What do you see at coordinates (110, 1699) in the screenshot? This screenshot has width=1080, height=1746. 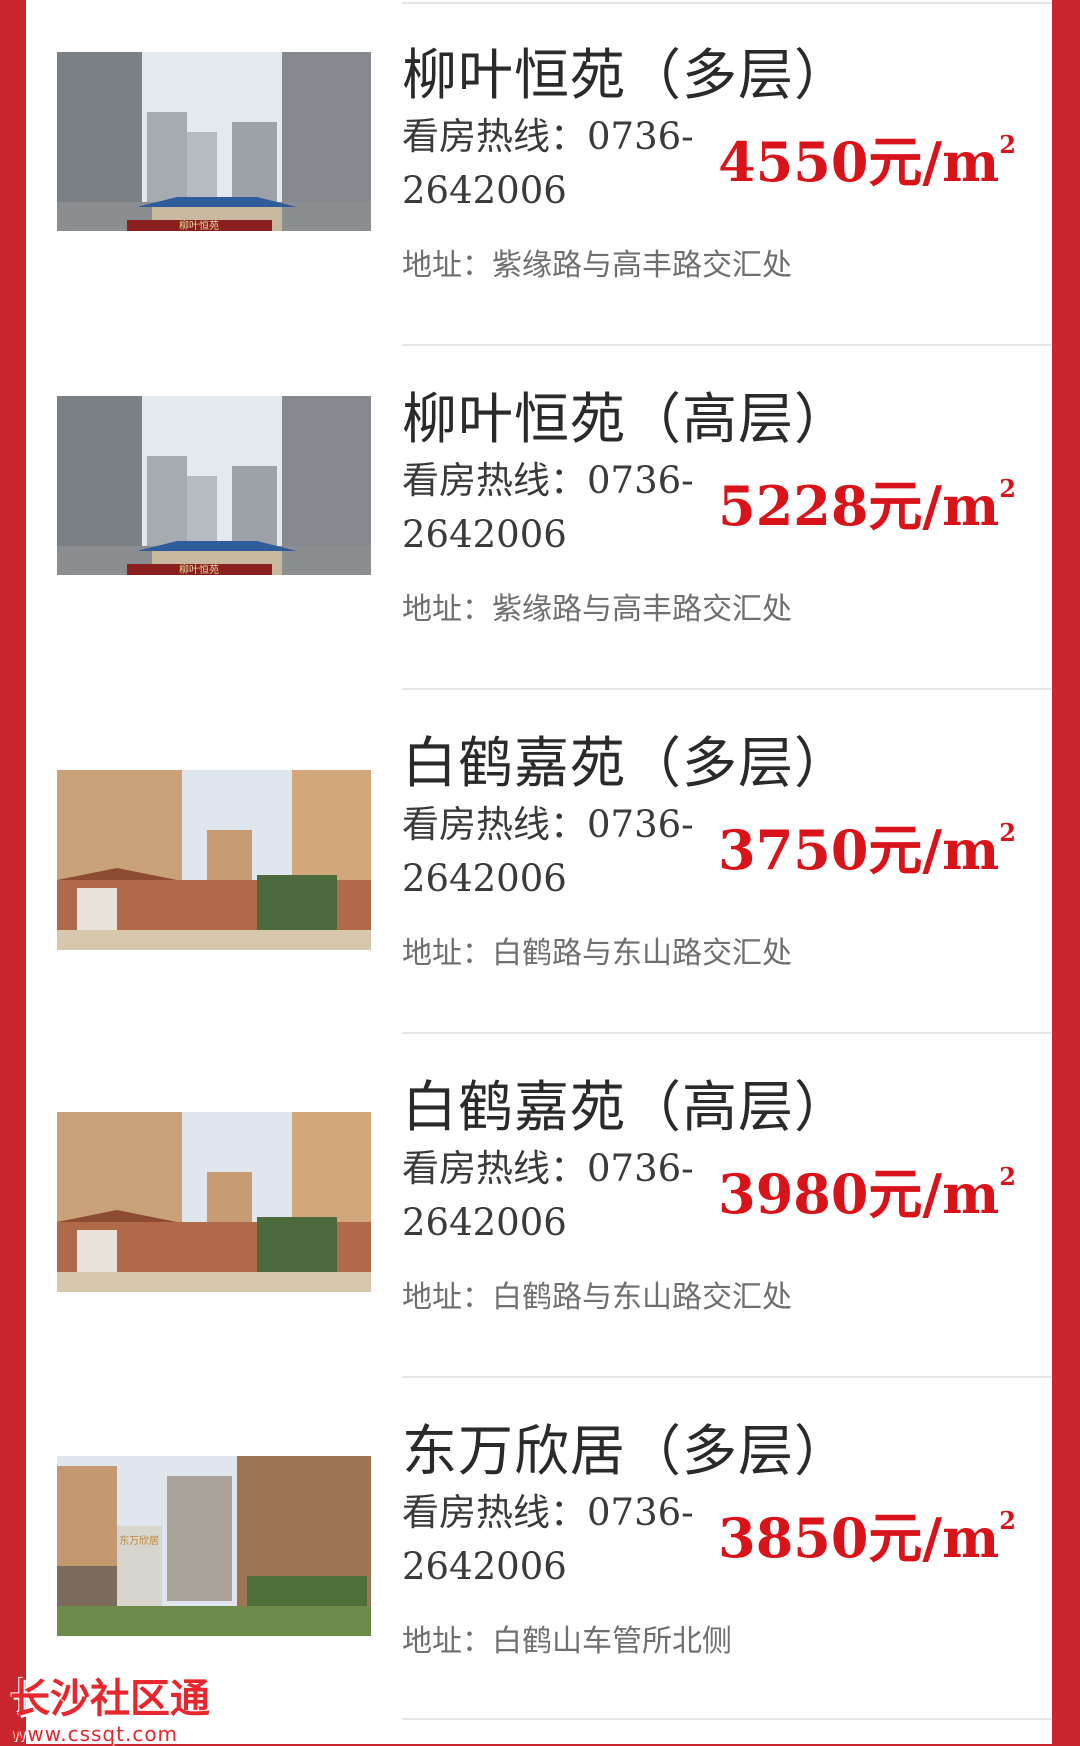 I see `watermark-title: 长沙社区通` at bounding box center [110, 1699].